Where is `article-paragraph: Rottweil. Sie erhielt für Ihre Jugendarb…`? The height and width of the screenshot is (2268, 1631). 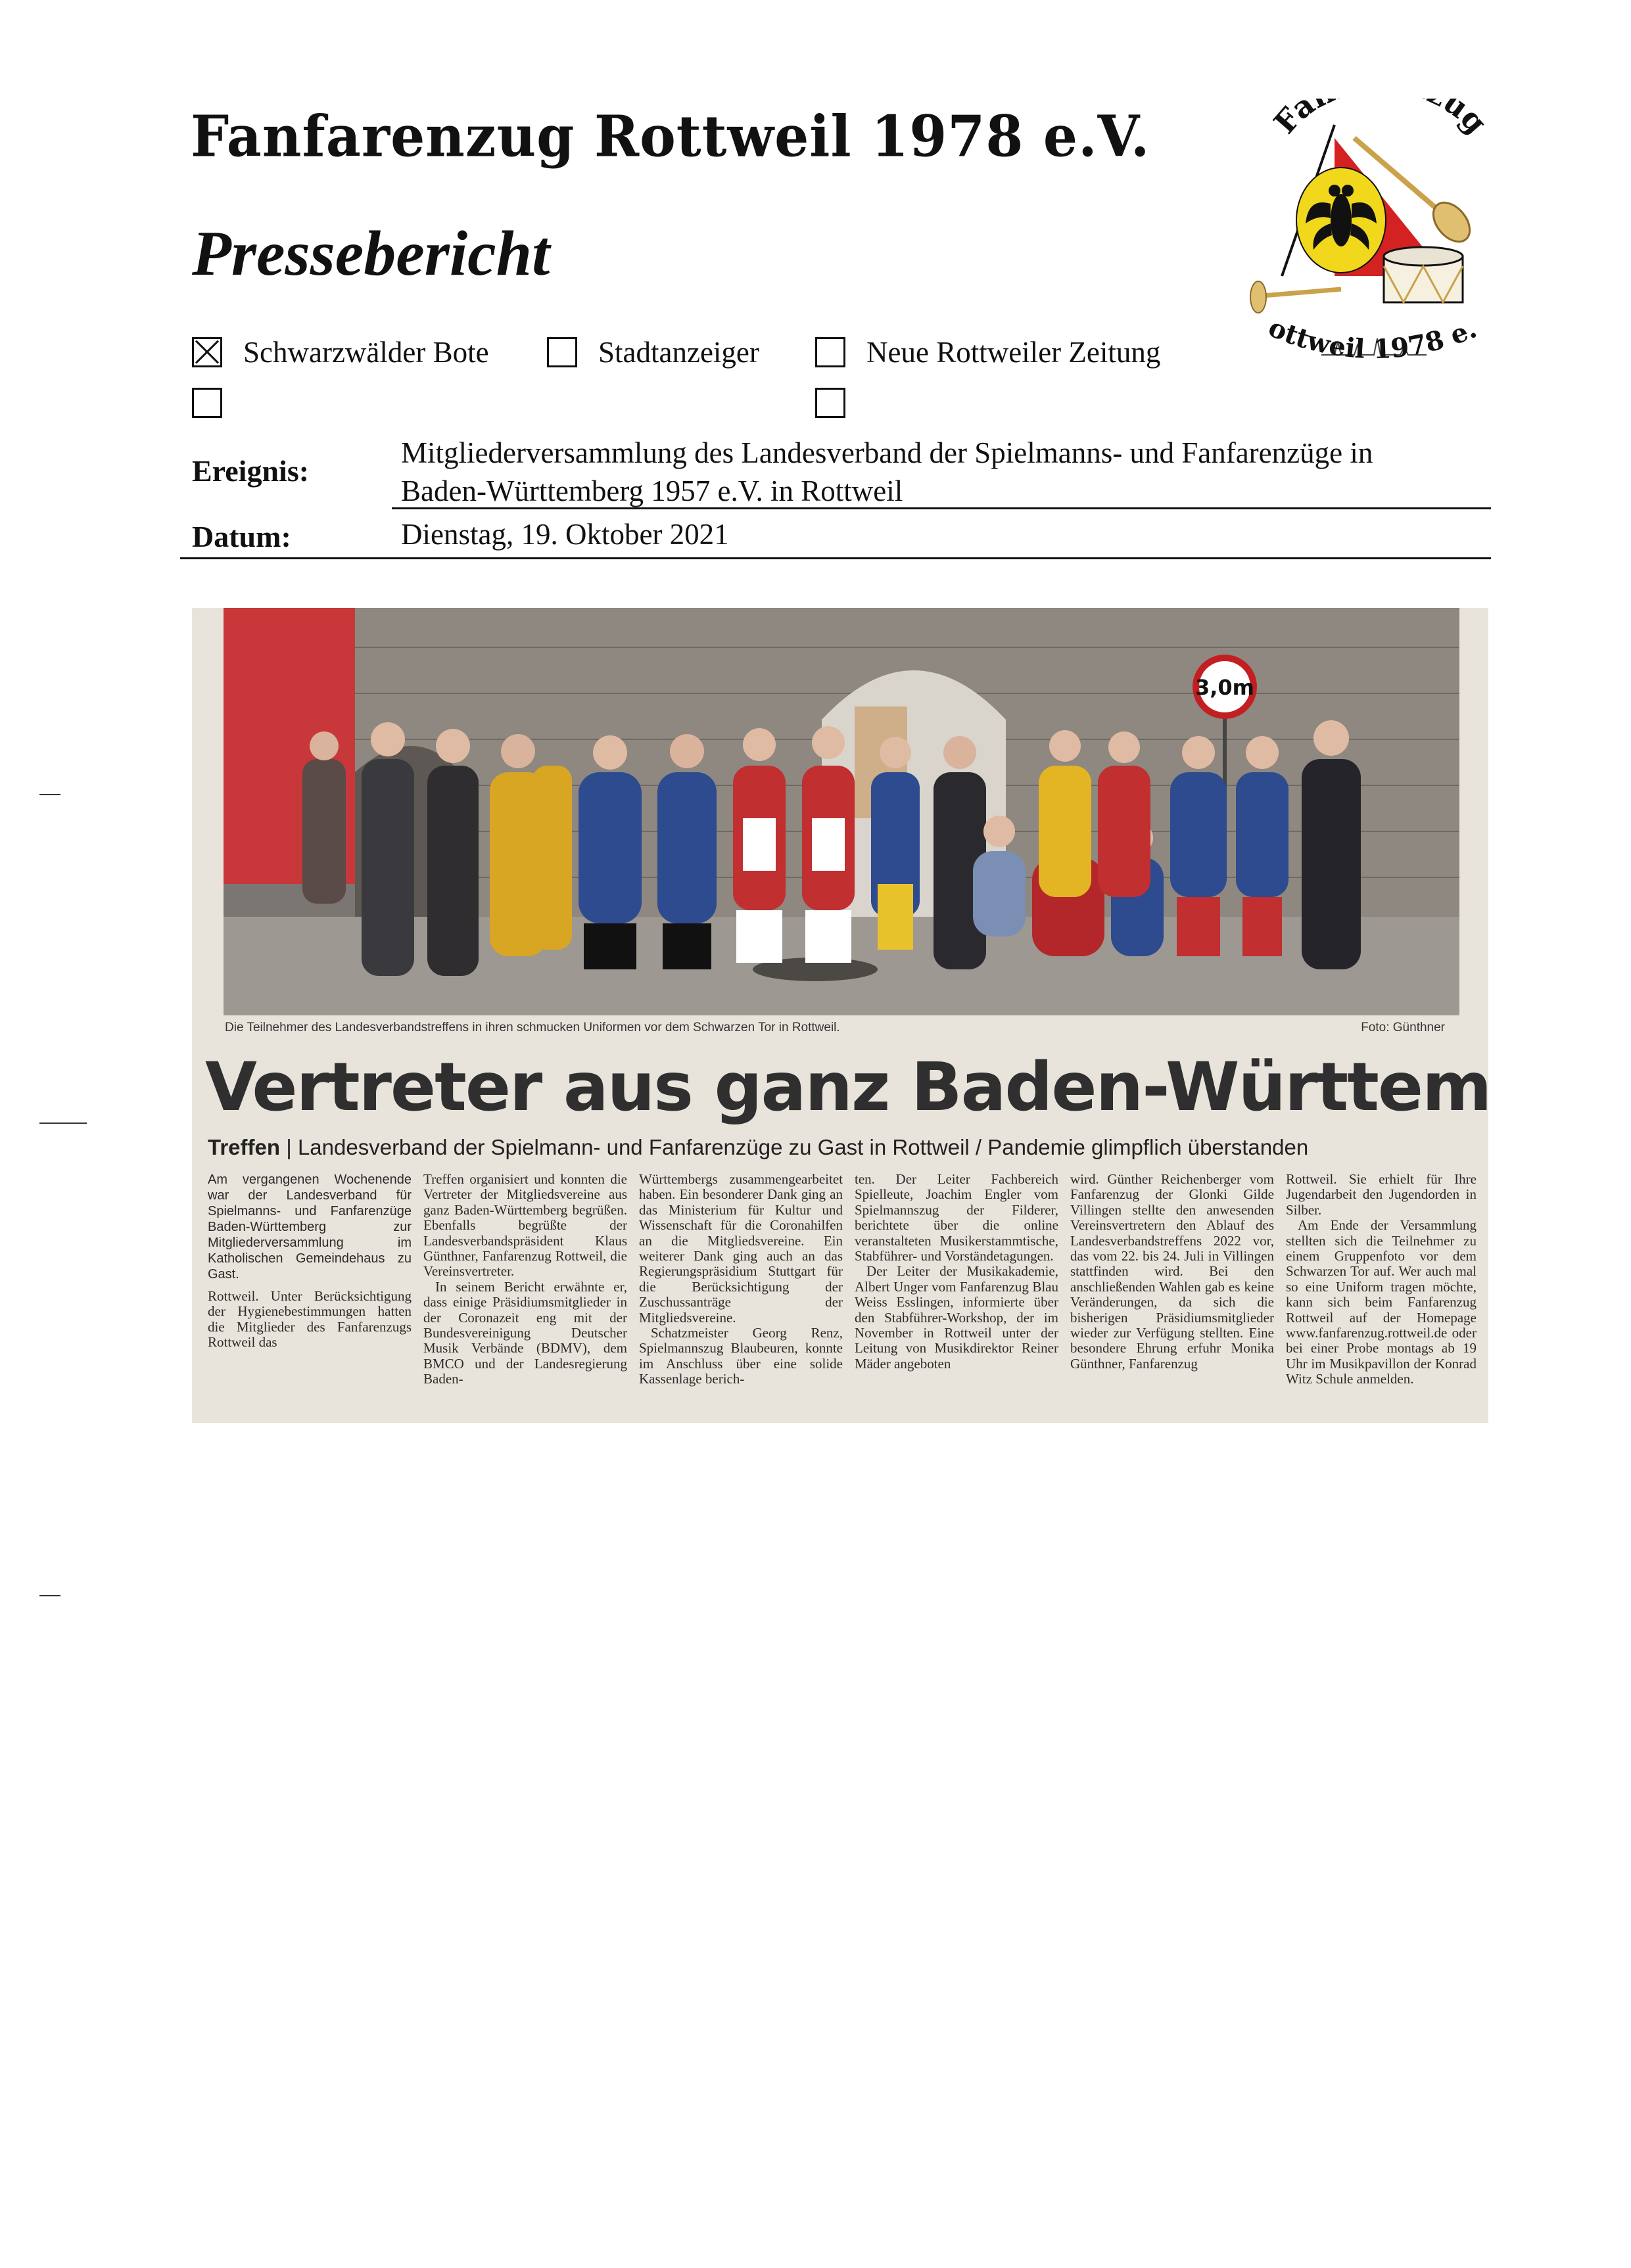 article-paragraph: Rottweil. Sie erhielt für Ihre Jugendarb… is located at coordinates (1381, 1195).